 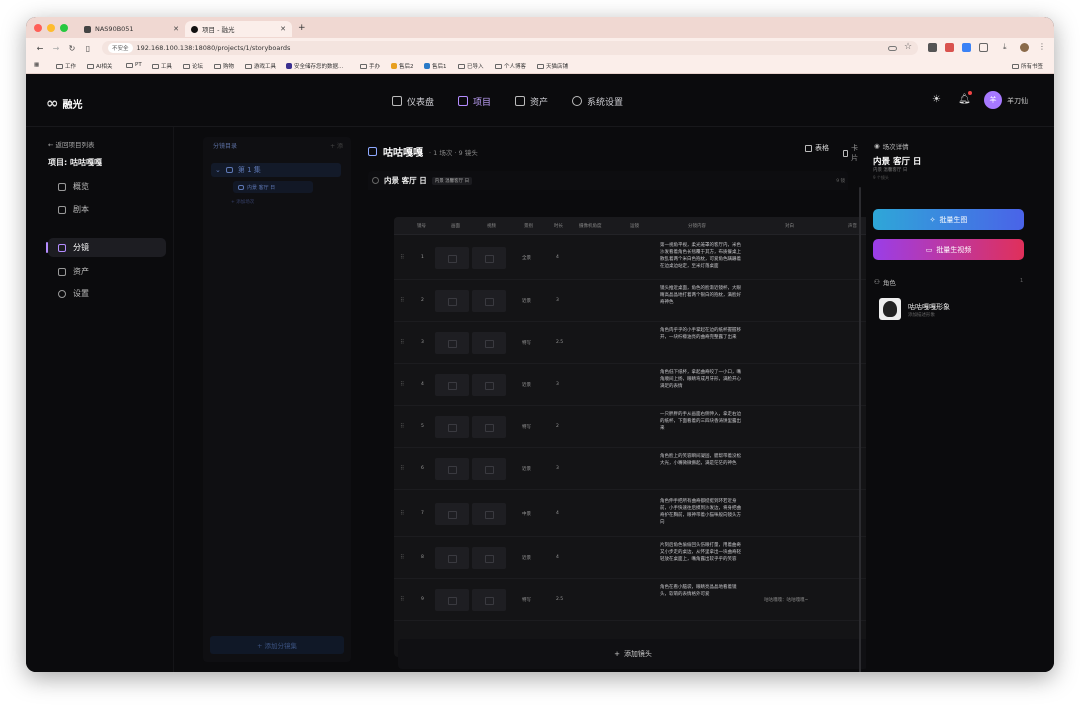 I want to click on menu-kebab-icon: ⋮, so click(x=1042, y=46).